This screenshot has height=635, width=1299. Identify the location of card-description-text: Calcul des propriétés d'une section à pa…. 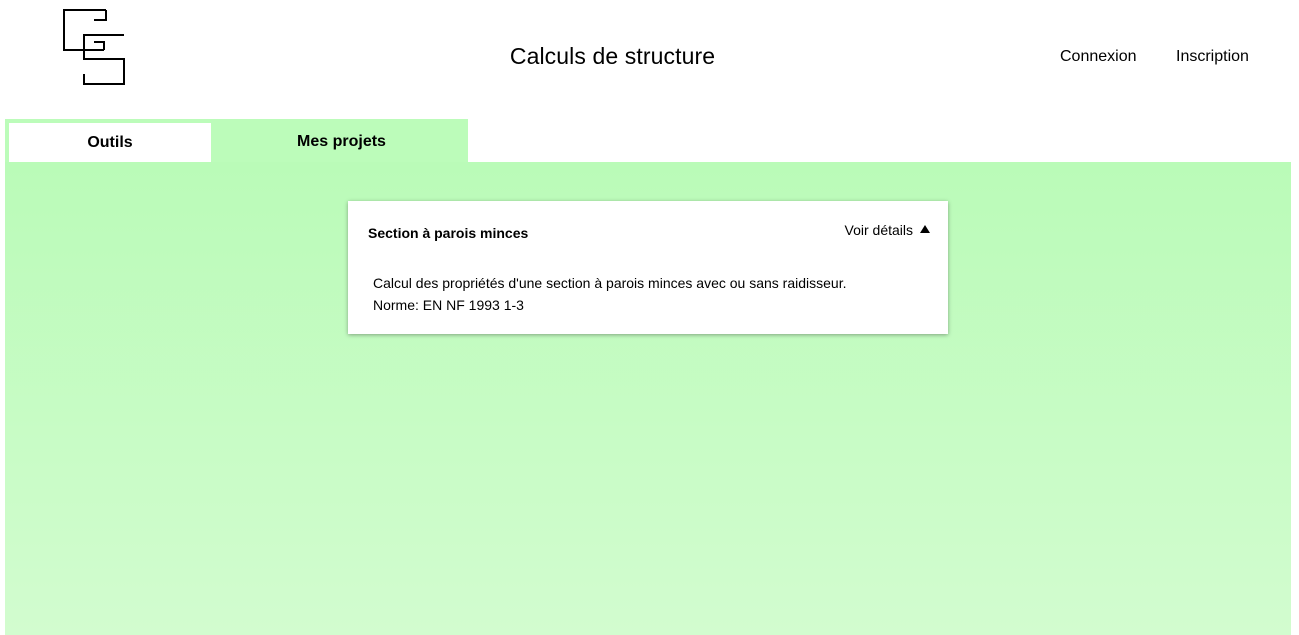
(610, 283).